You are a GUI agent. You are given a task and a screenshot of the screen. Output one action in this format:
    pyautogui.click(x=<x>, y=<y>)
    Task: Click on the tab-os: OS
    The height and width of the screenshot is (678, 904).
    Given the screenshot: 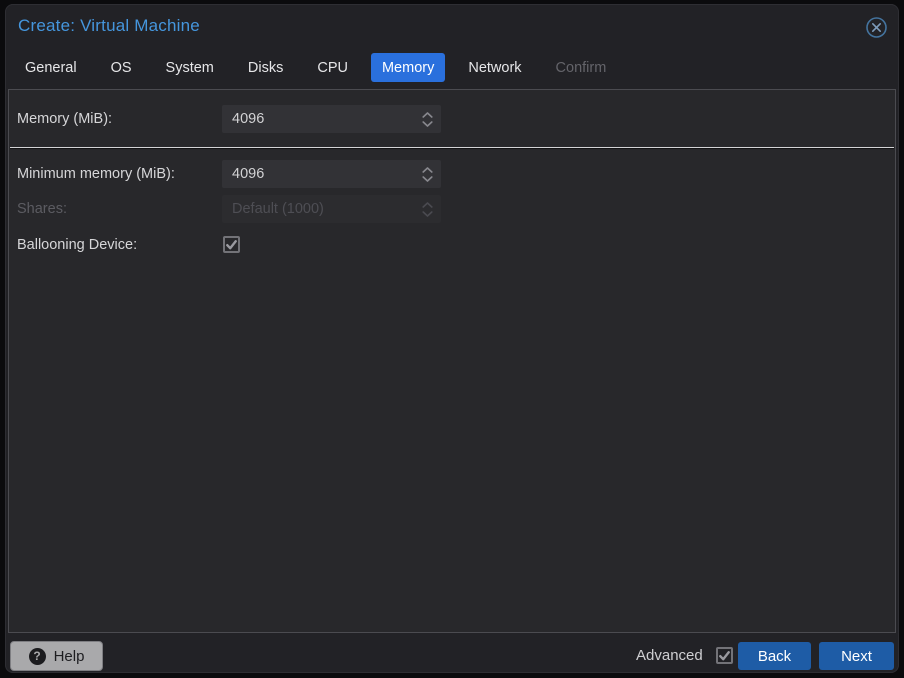 What is the action you would take?
    pyautogui.click(x=121, y=67)
    